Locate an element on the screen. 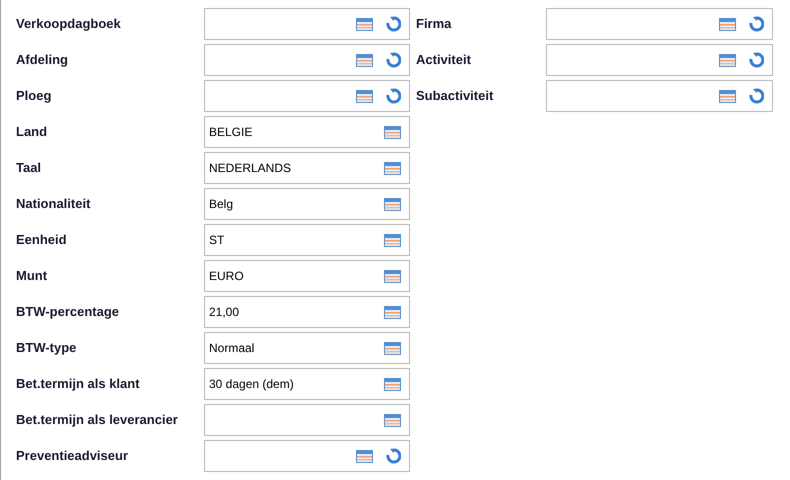  input-field: BELGIE is located at coordinates (307, 132).